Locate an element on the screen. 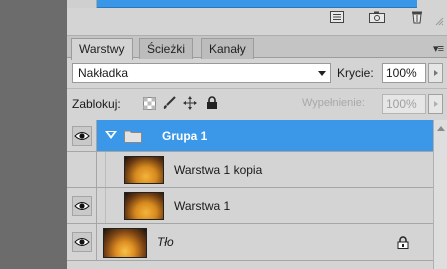 This screenshot has width=447, height=269. new-list-icon is located at coordinates (337, 17).